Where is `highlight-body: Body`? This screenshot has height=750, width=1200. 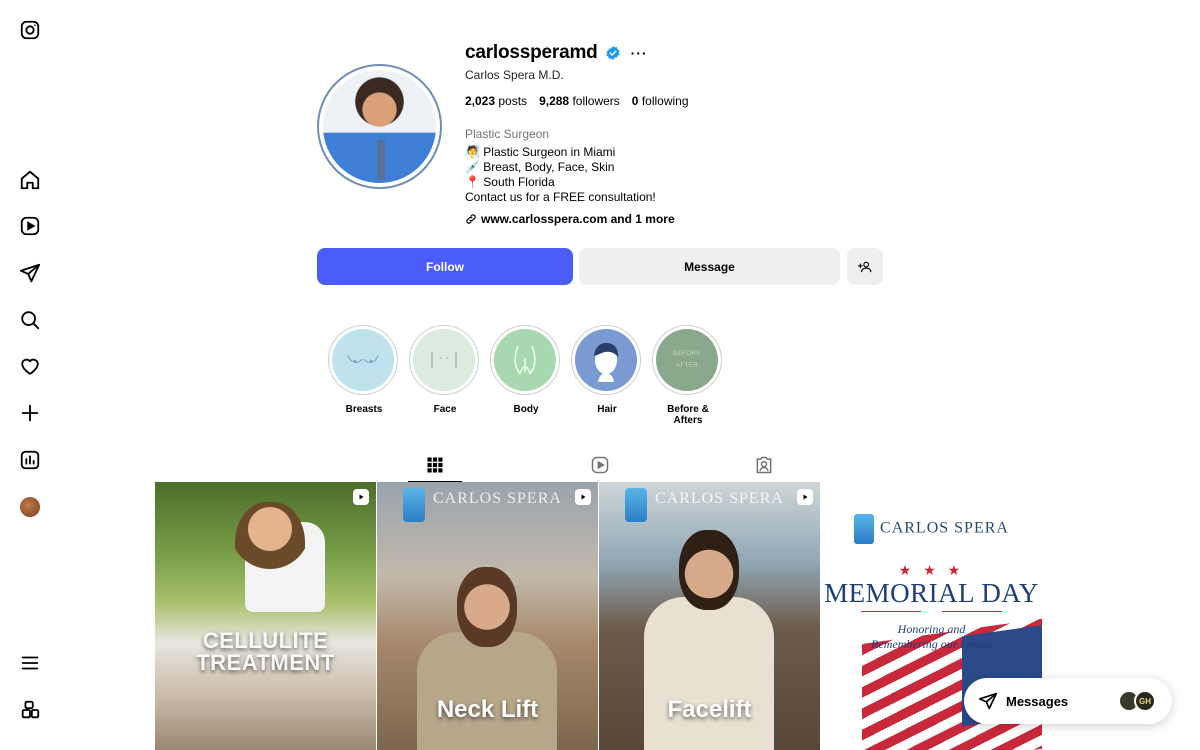
highlight-body: Body is located at coordinates (526, 370).